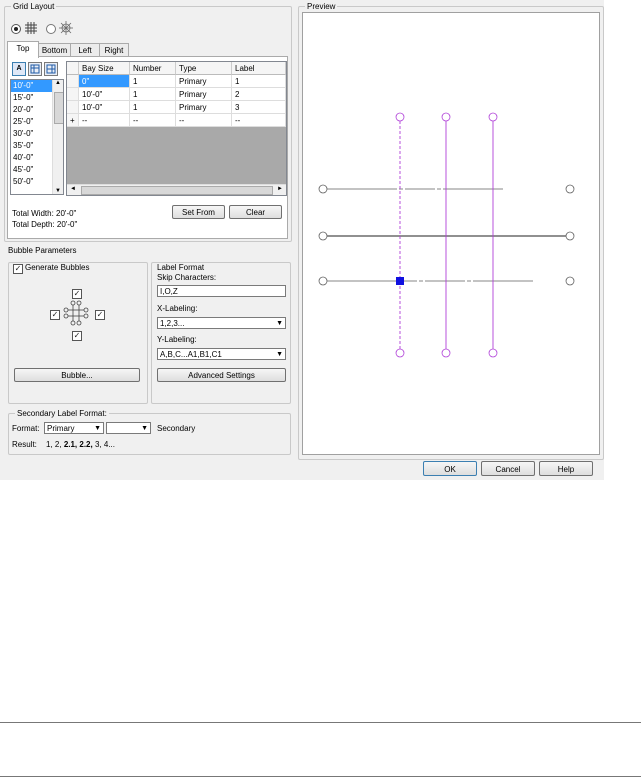  I want to click on column-header: Type, so click(204, 68).